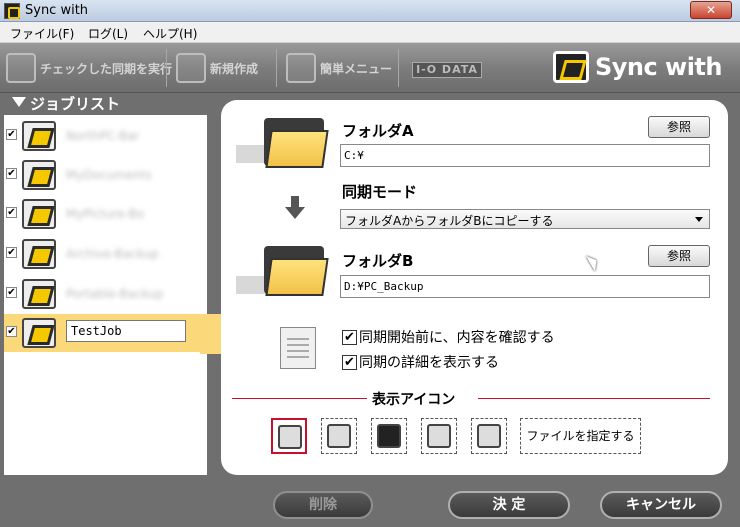 The image size is (740, 527). What do you see at coordinates (103, 136) in the screenshot?
I see `job-name: NorthPC-Bar` at bounding box center [103, 136].